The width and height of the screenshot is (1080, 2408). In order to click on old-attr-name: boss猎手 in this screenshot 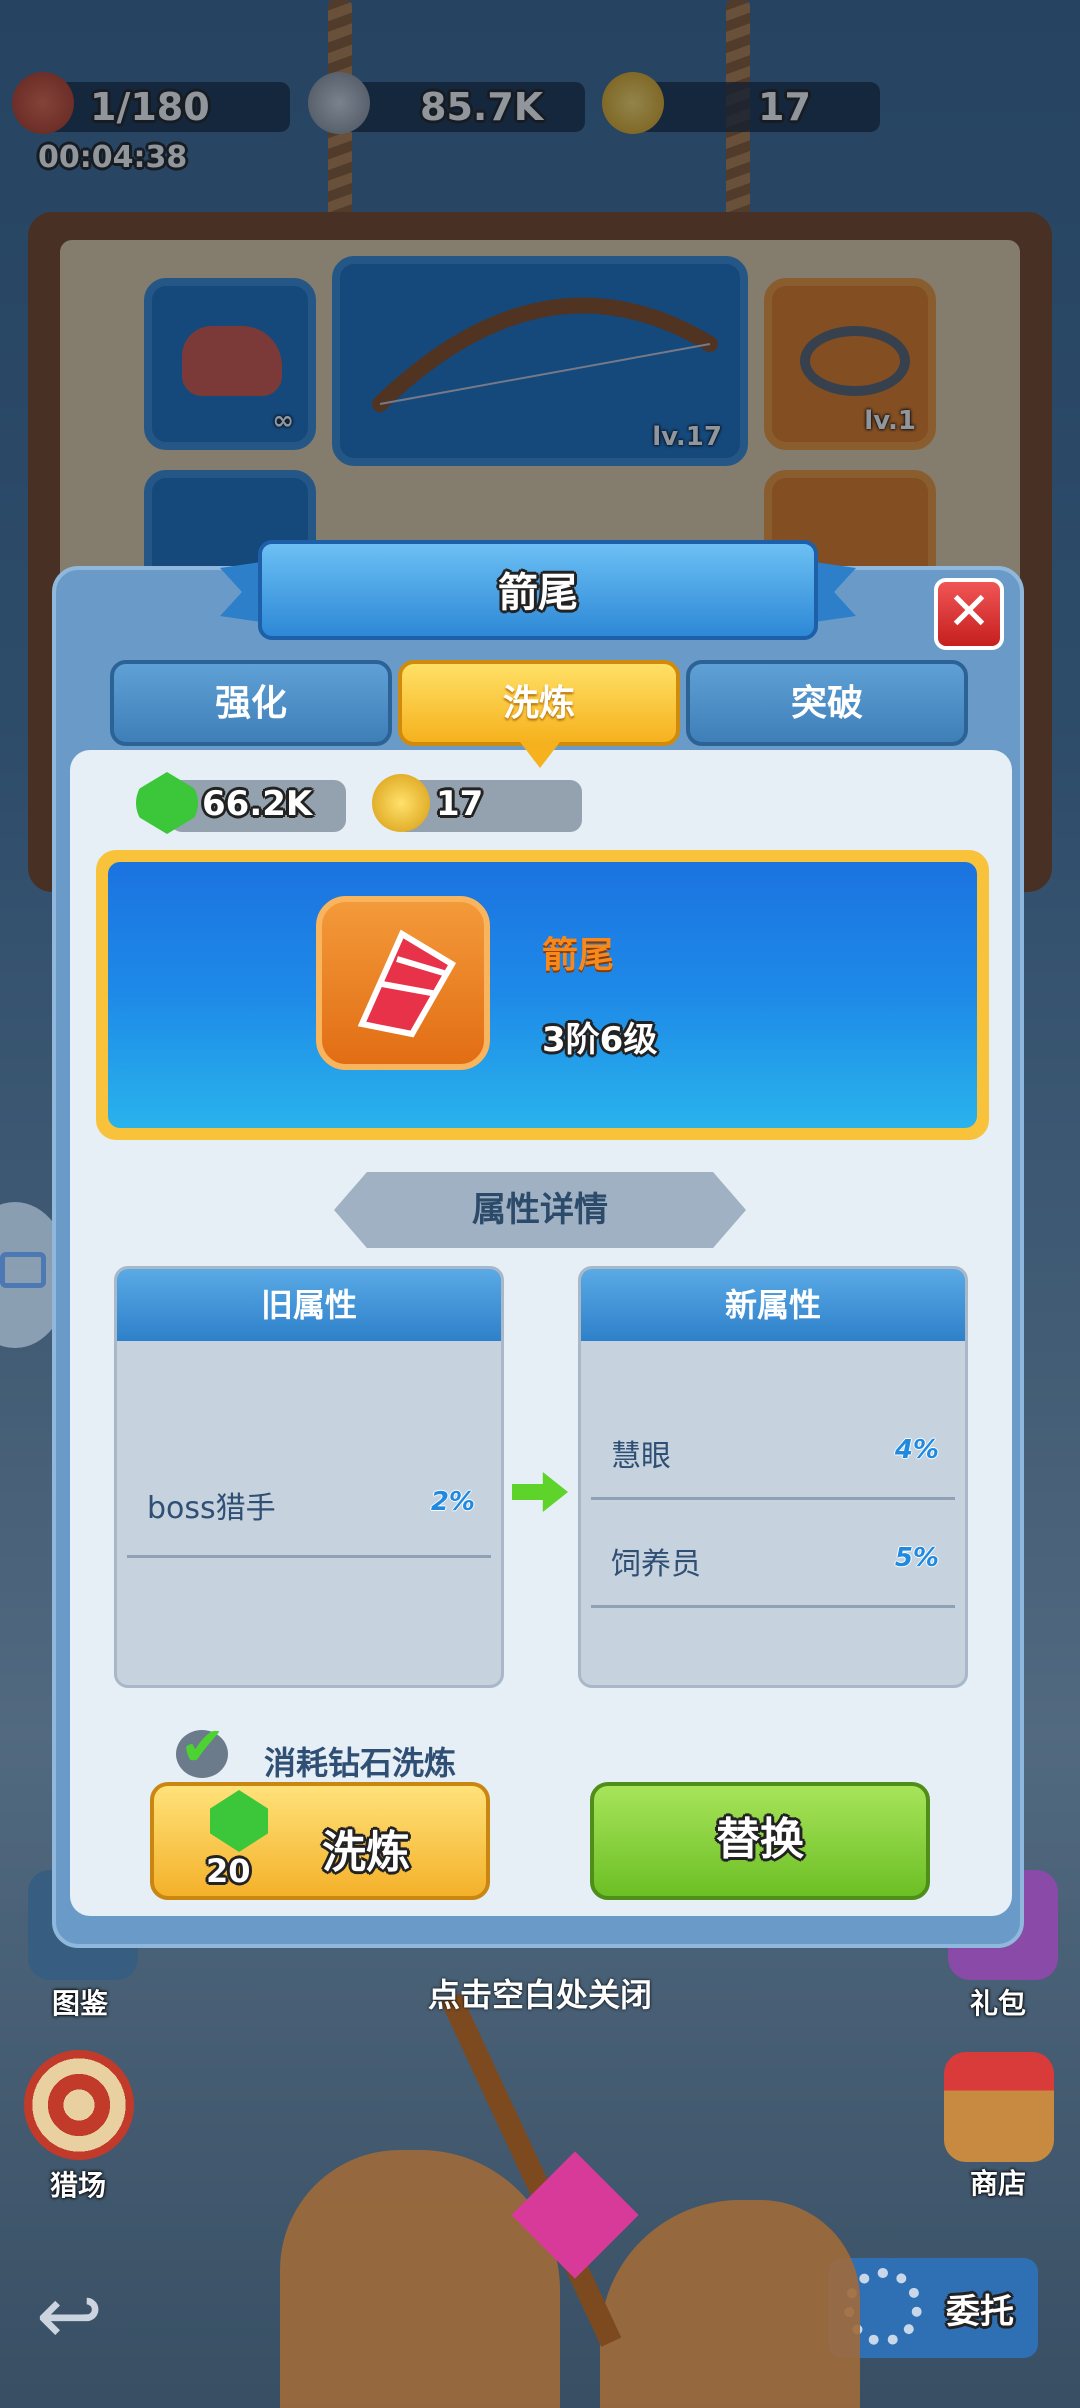, I will do `click(211, 1508)`.